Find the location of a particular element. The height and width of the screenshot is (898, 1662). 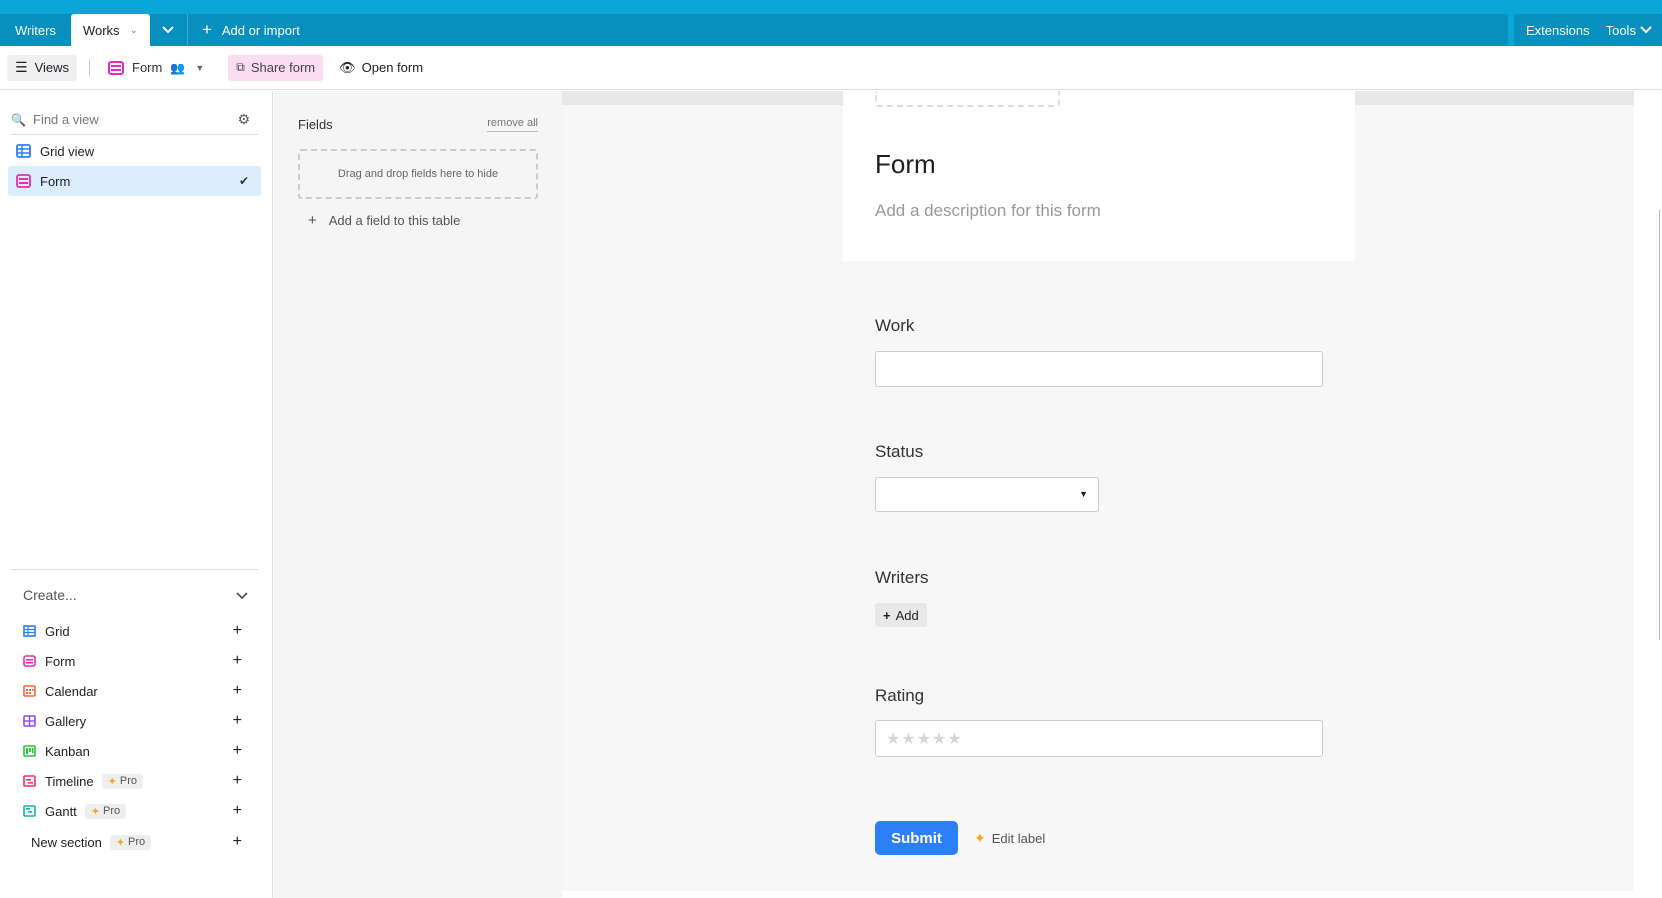

chevron-down-icon: ⌄ is located at coordinates (134, 30).